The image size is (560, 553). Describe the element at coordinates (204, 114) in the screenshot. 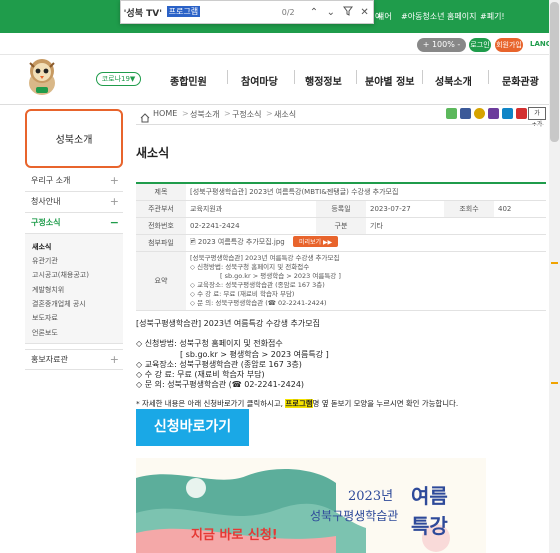

I see `breadcrumb-item: 성북소개` at that location.